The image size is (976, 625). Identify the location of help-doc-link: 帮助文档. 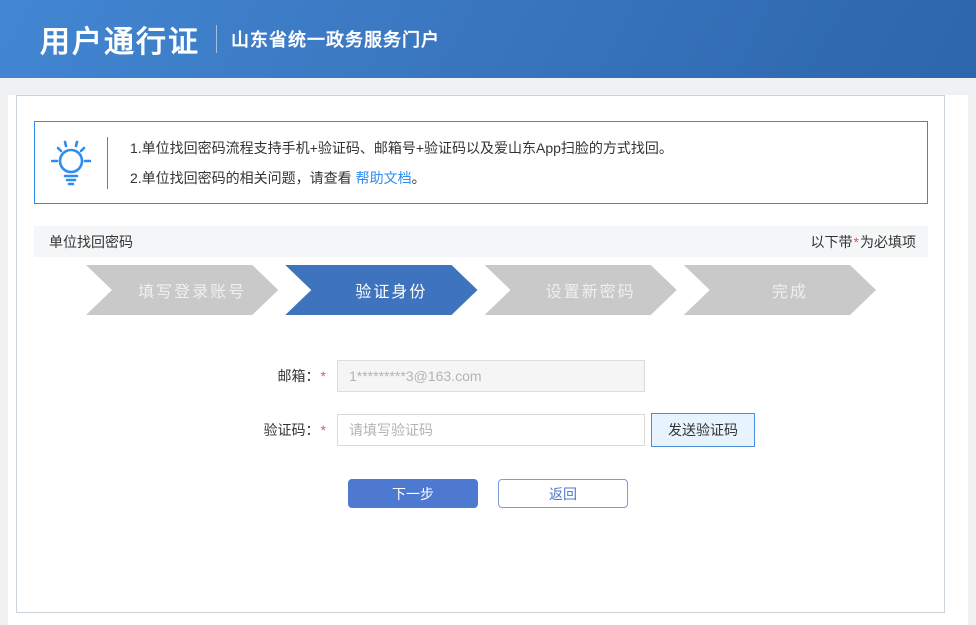
(384, 178).